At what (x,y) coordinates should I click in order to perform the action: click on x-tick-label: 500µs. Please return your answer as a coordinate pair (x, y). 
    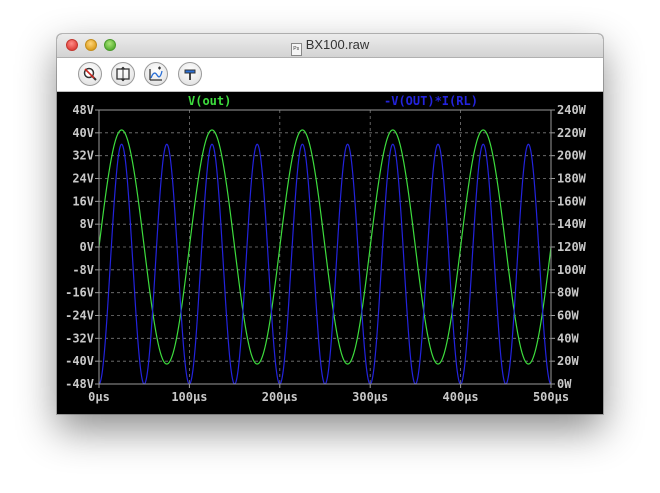
    Looking at the image, I should click on (551, 397).